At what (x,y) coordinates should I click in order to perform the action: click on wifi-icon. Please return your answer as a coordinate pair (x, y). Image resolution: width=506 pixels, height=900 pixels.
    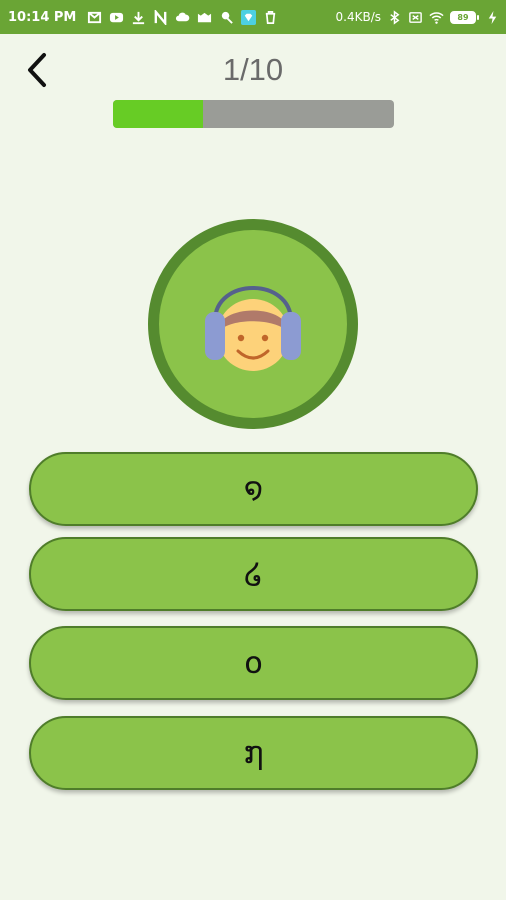
    Looking at the image, I should click on (436, 17).